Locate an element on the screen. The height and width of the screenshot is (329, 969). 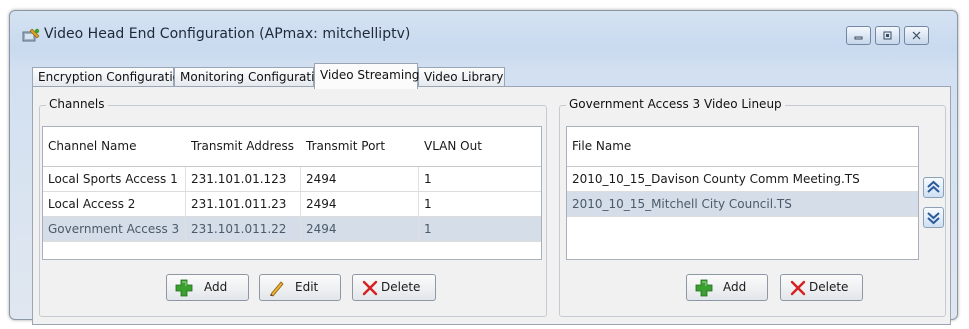
close-button is located at coordinates (916, 35).